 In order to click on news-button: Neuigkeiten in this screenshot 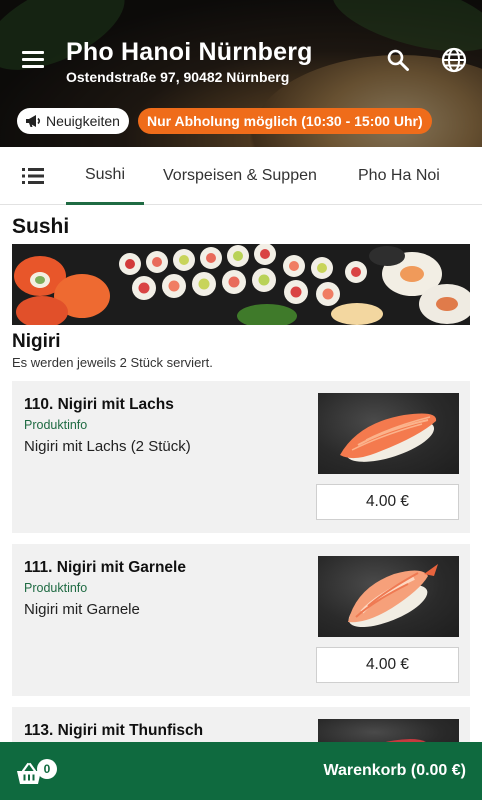, I will do `click(73, 121)`.